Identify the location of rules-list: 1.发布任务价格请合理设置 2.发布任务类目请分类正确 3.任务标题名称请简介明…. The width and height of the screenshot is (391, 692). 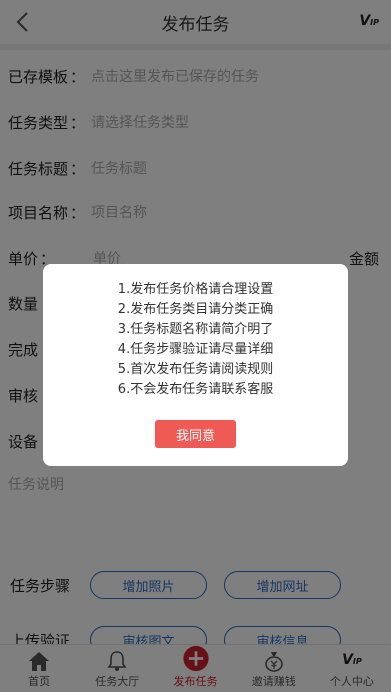
(195, 340).